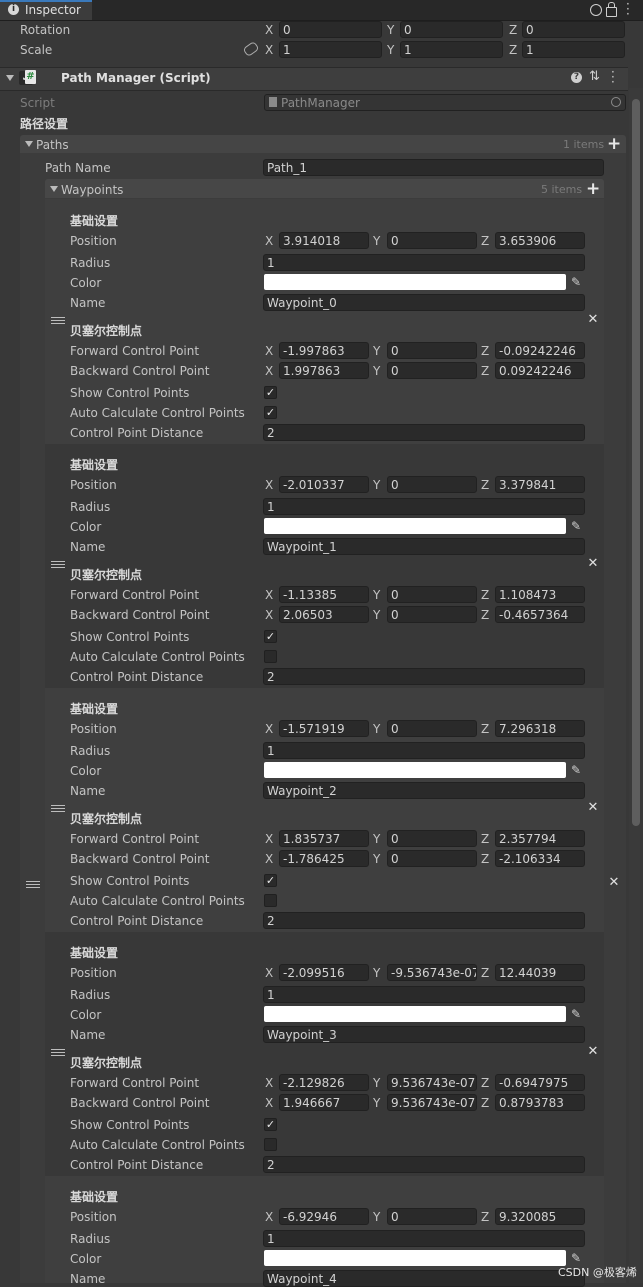 The height and width of the screenshot is (1287, 643). Describe the element at coordinates (330, 29) in the screenshot. I see `rotation-x-field: 0` at that location.